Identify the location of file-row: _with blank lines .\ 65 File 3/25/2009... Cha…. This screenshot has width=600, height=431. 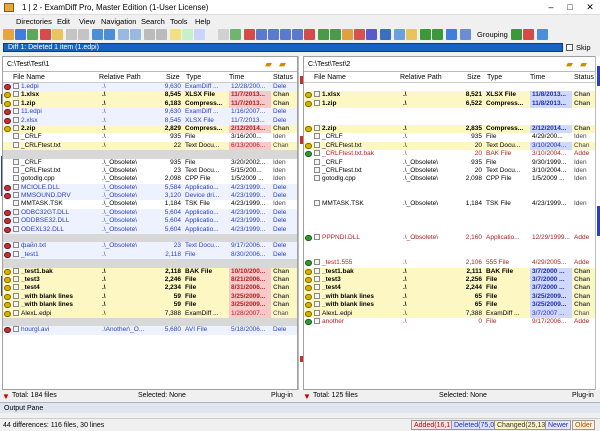
(451, 305).